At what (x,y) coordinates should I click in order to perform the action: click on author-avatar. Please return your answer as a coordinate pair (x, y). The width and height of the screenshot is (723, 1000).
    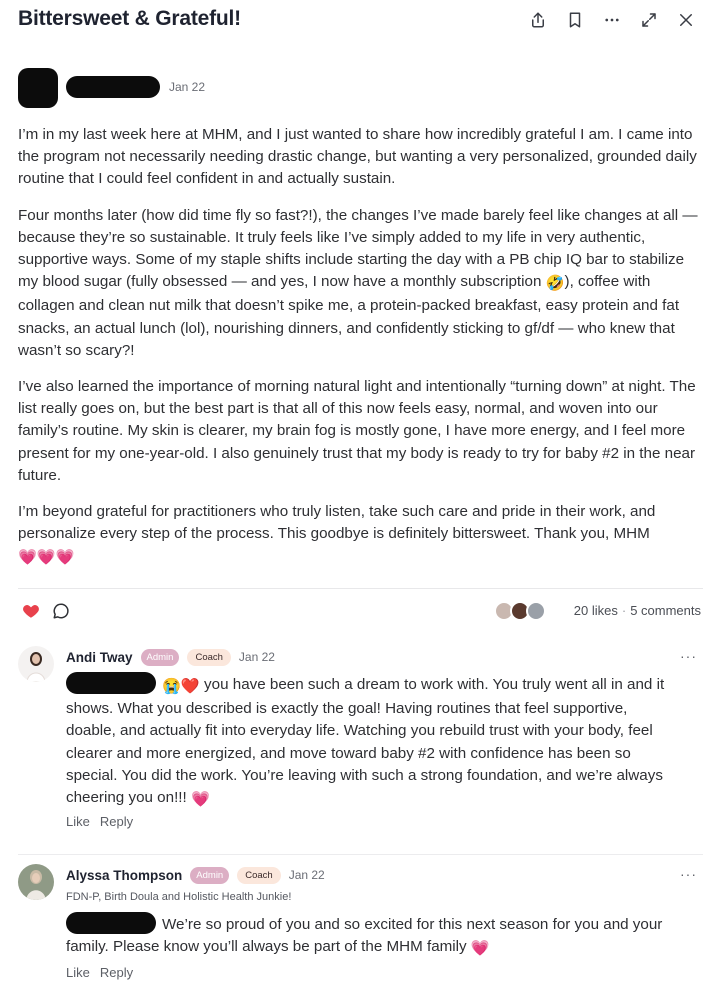
    Looking at the image, I should click on (38, 88).